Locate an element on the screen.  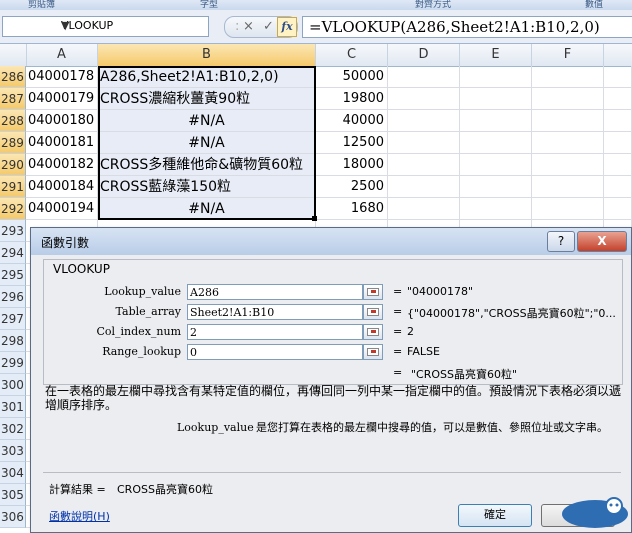
row-header: 306 is located at coordinates (13, 517).